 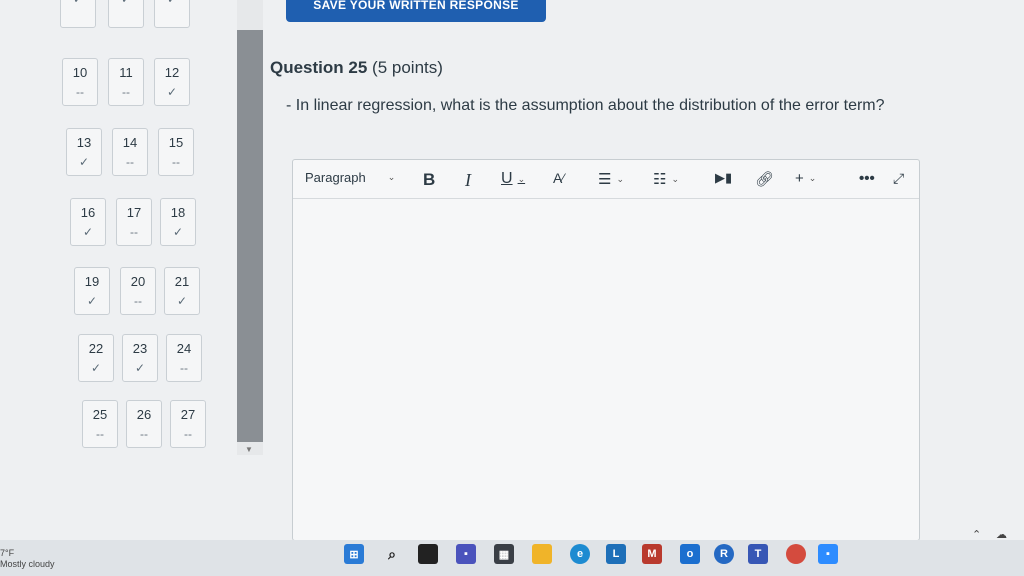 I want to click on list-icon: ☷, so click(x=660, y=179).